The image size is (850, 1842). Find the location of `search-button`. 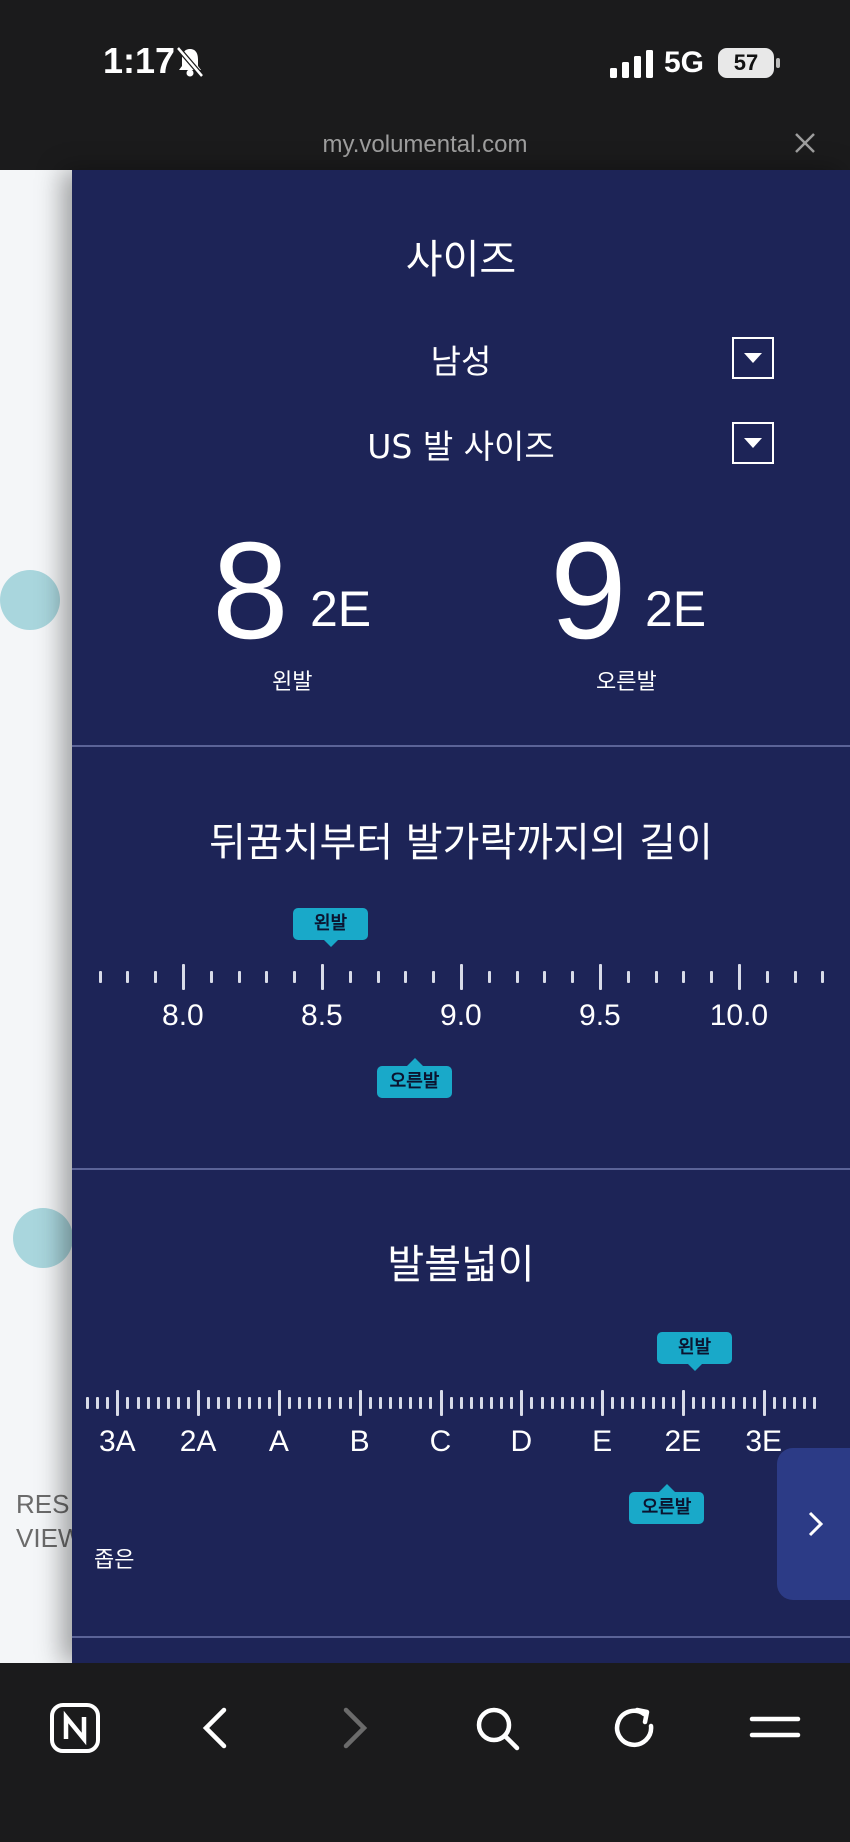

search-button is located at coordinates (497, 1728).